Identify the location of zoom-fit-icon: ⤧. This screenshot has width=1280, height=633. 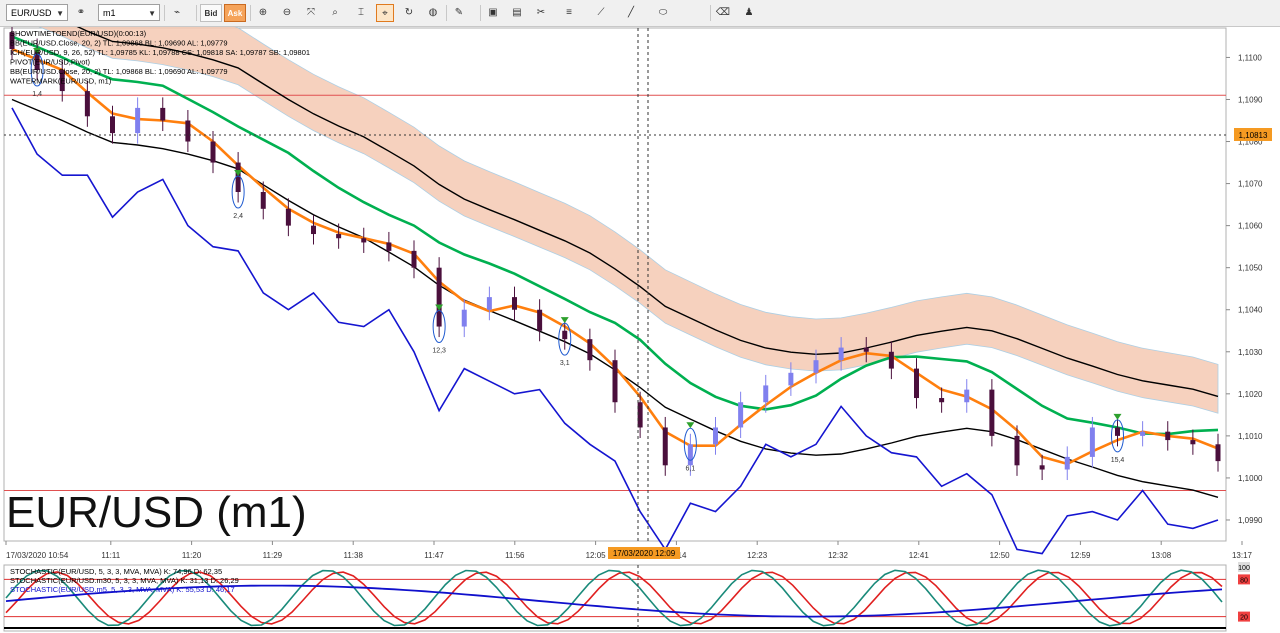
(311, 13).